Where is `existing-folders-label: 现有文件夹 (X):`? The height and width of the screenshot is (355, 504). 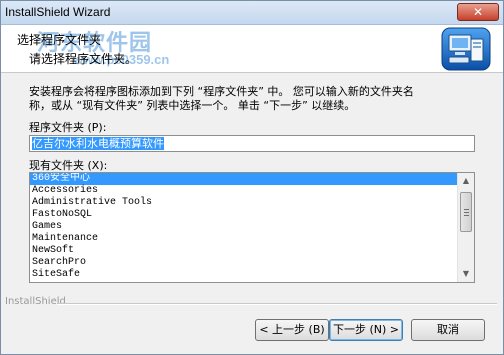 existing-folders-label: 现有文件夹 (X): is located at coordinates (68, 165).